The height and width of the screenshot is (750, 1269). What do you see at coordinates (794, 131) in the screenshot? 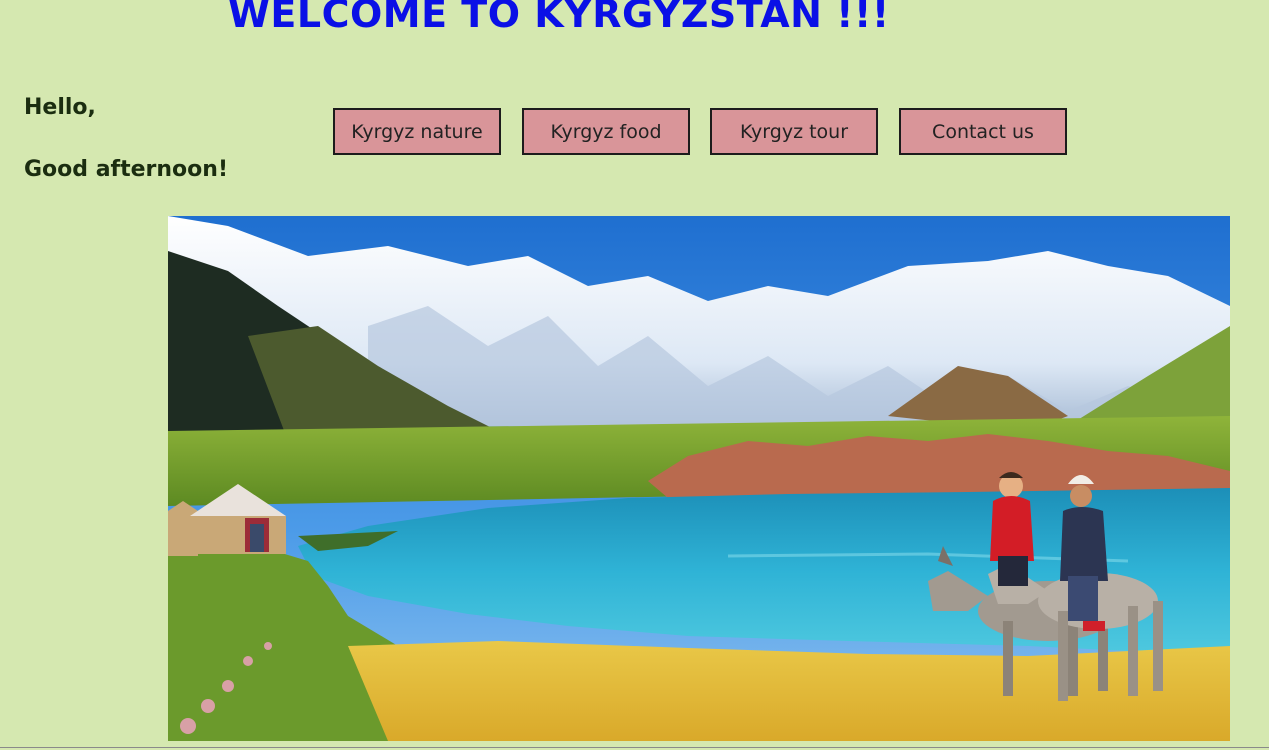
I see `nav-button-tour: Kyrgyz tour` at bounding box center [794, 131].